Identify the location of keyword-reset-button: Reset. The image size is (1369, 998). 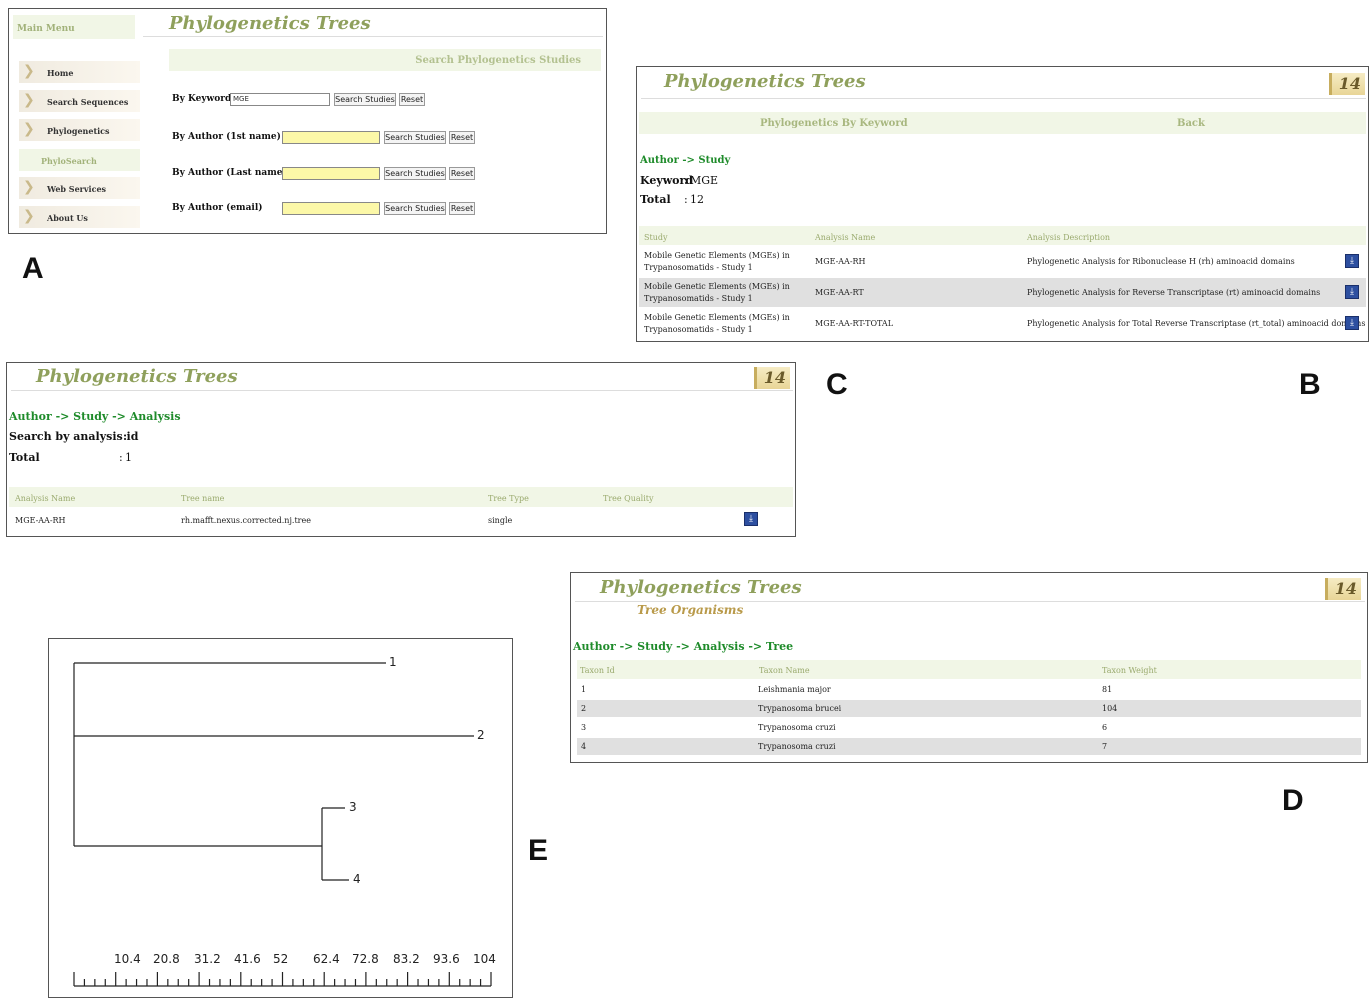
(412, 99).